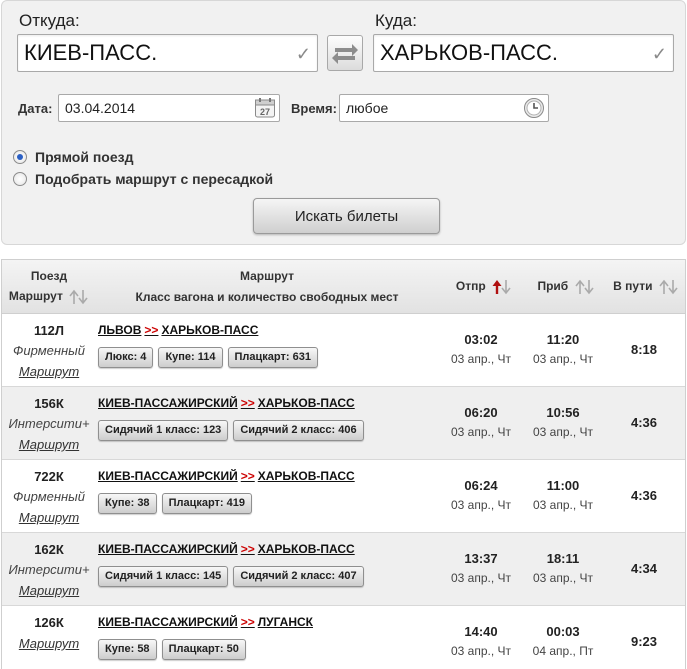 The height and width of the screenshot is (669, 687). What do you see at coordinates (563, 485) in the screenshot?
I see `arrival-time: 11:00` at bounding box center [563, 485].